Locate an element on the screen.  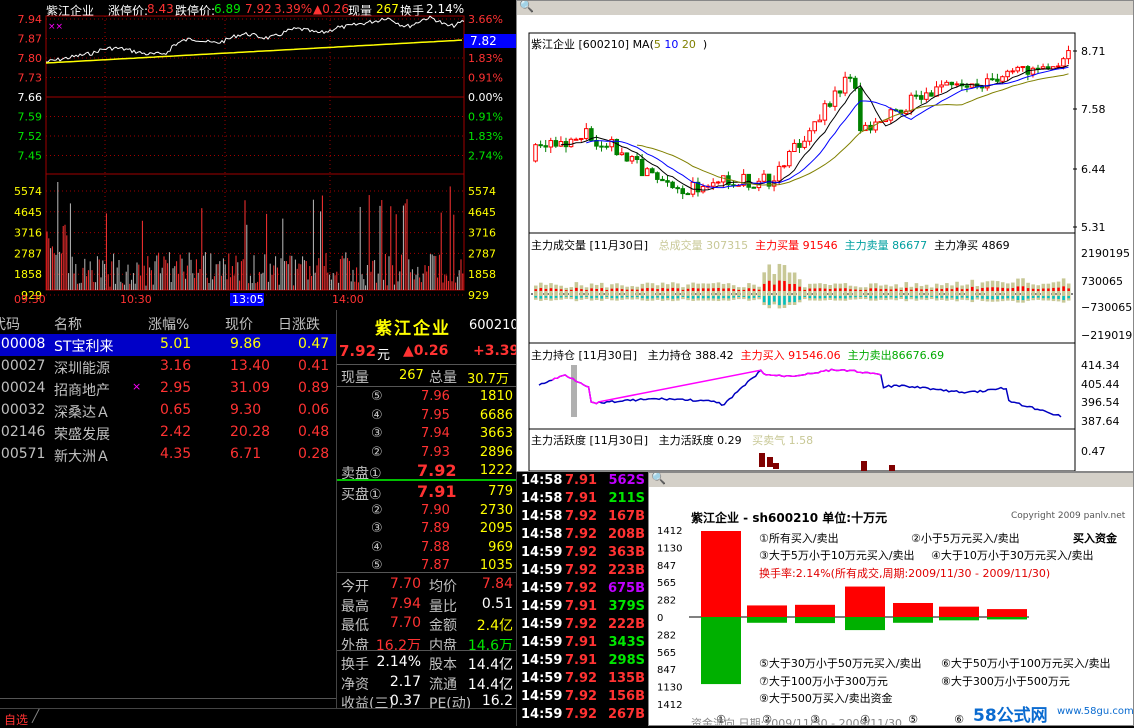
table-row: 002146 荣盛发展 2.42 20.28 0.48 is located at coordinates (168, 433).